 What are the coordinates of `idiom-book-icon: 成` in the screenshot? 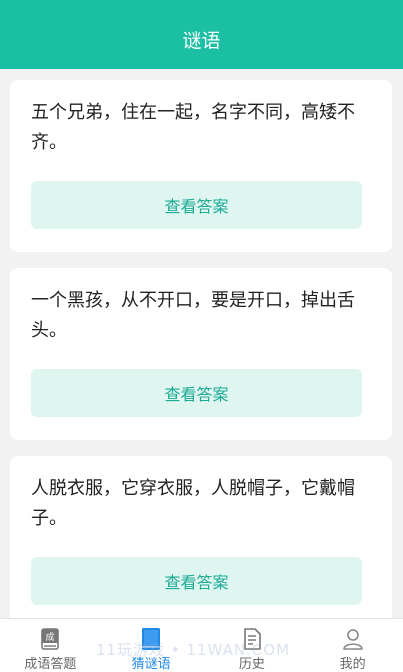 It's located at (50, 639).